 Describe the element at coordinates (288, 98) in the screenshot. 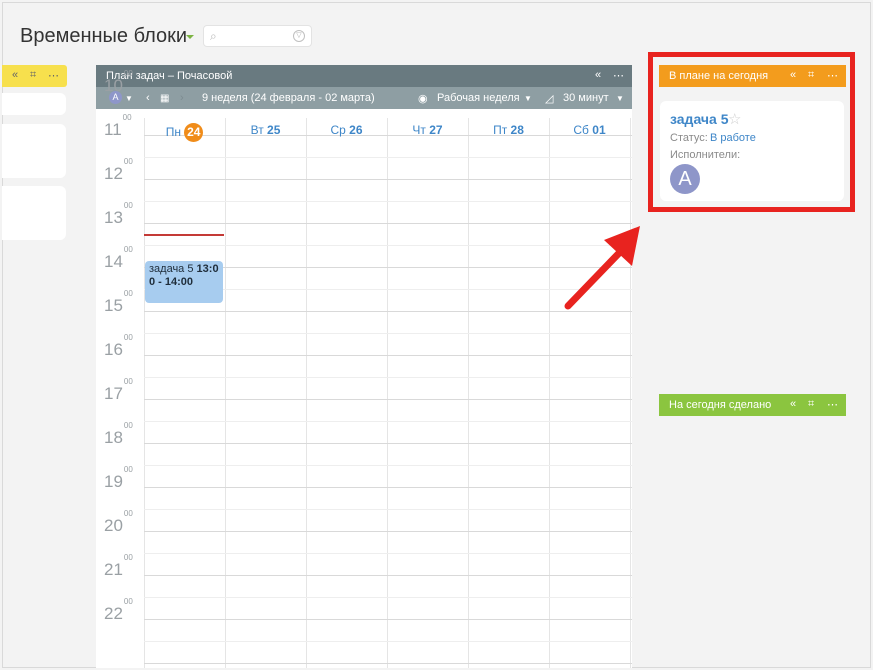

I see `week-label: 9 неделя (24 февраля - 02 марта)` at that location.